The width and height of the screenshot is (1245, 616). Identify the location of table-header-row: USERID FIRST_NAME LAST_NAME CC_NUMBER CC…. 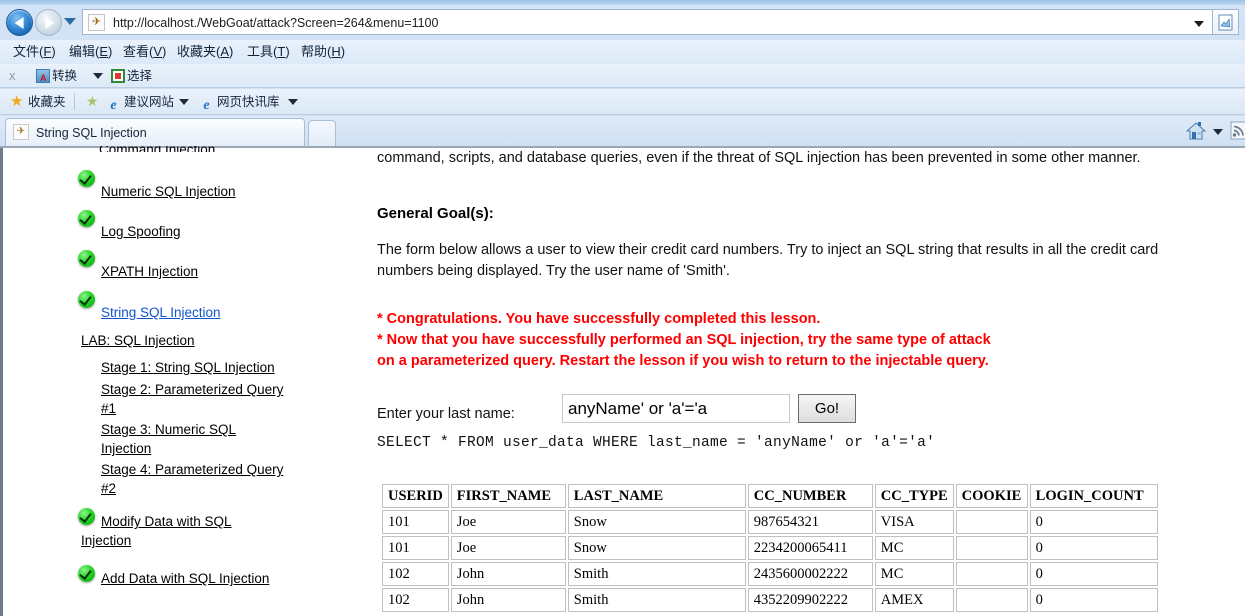
(770, 496).